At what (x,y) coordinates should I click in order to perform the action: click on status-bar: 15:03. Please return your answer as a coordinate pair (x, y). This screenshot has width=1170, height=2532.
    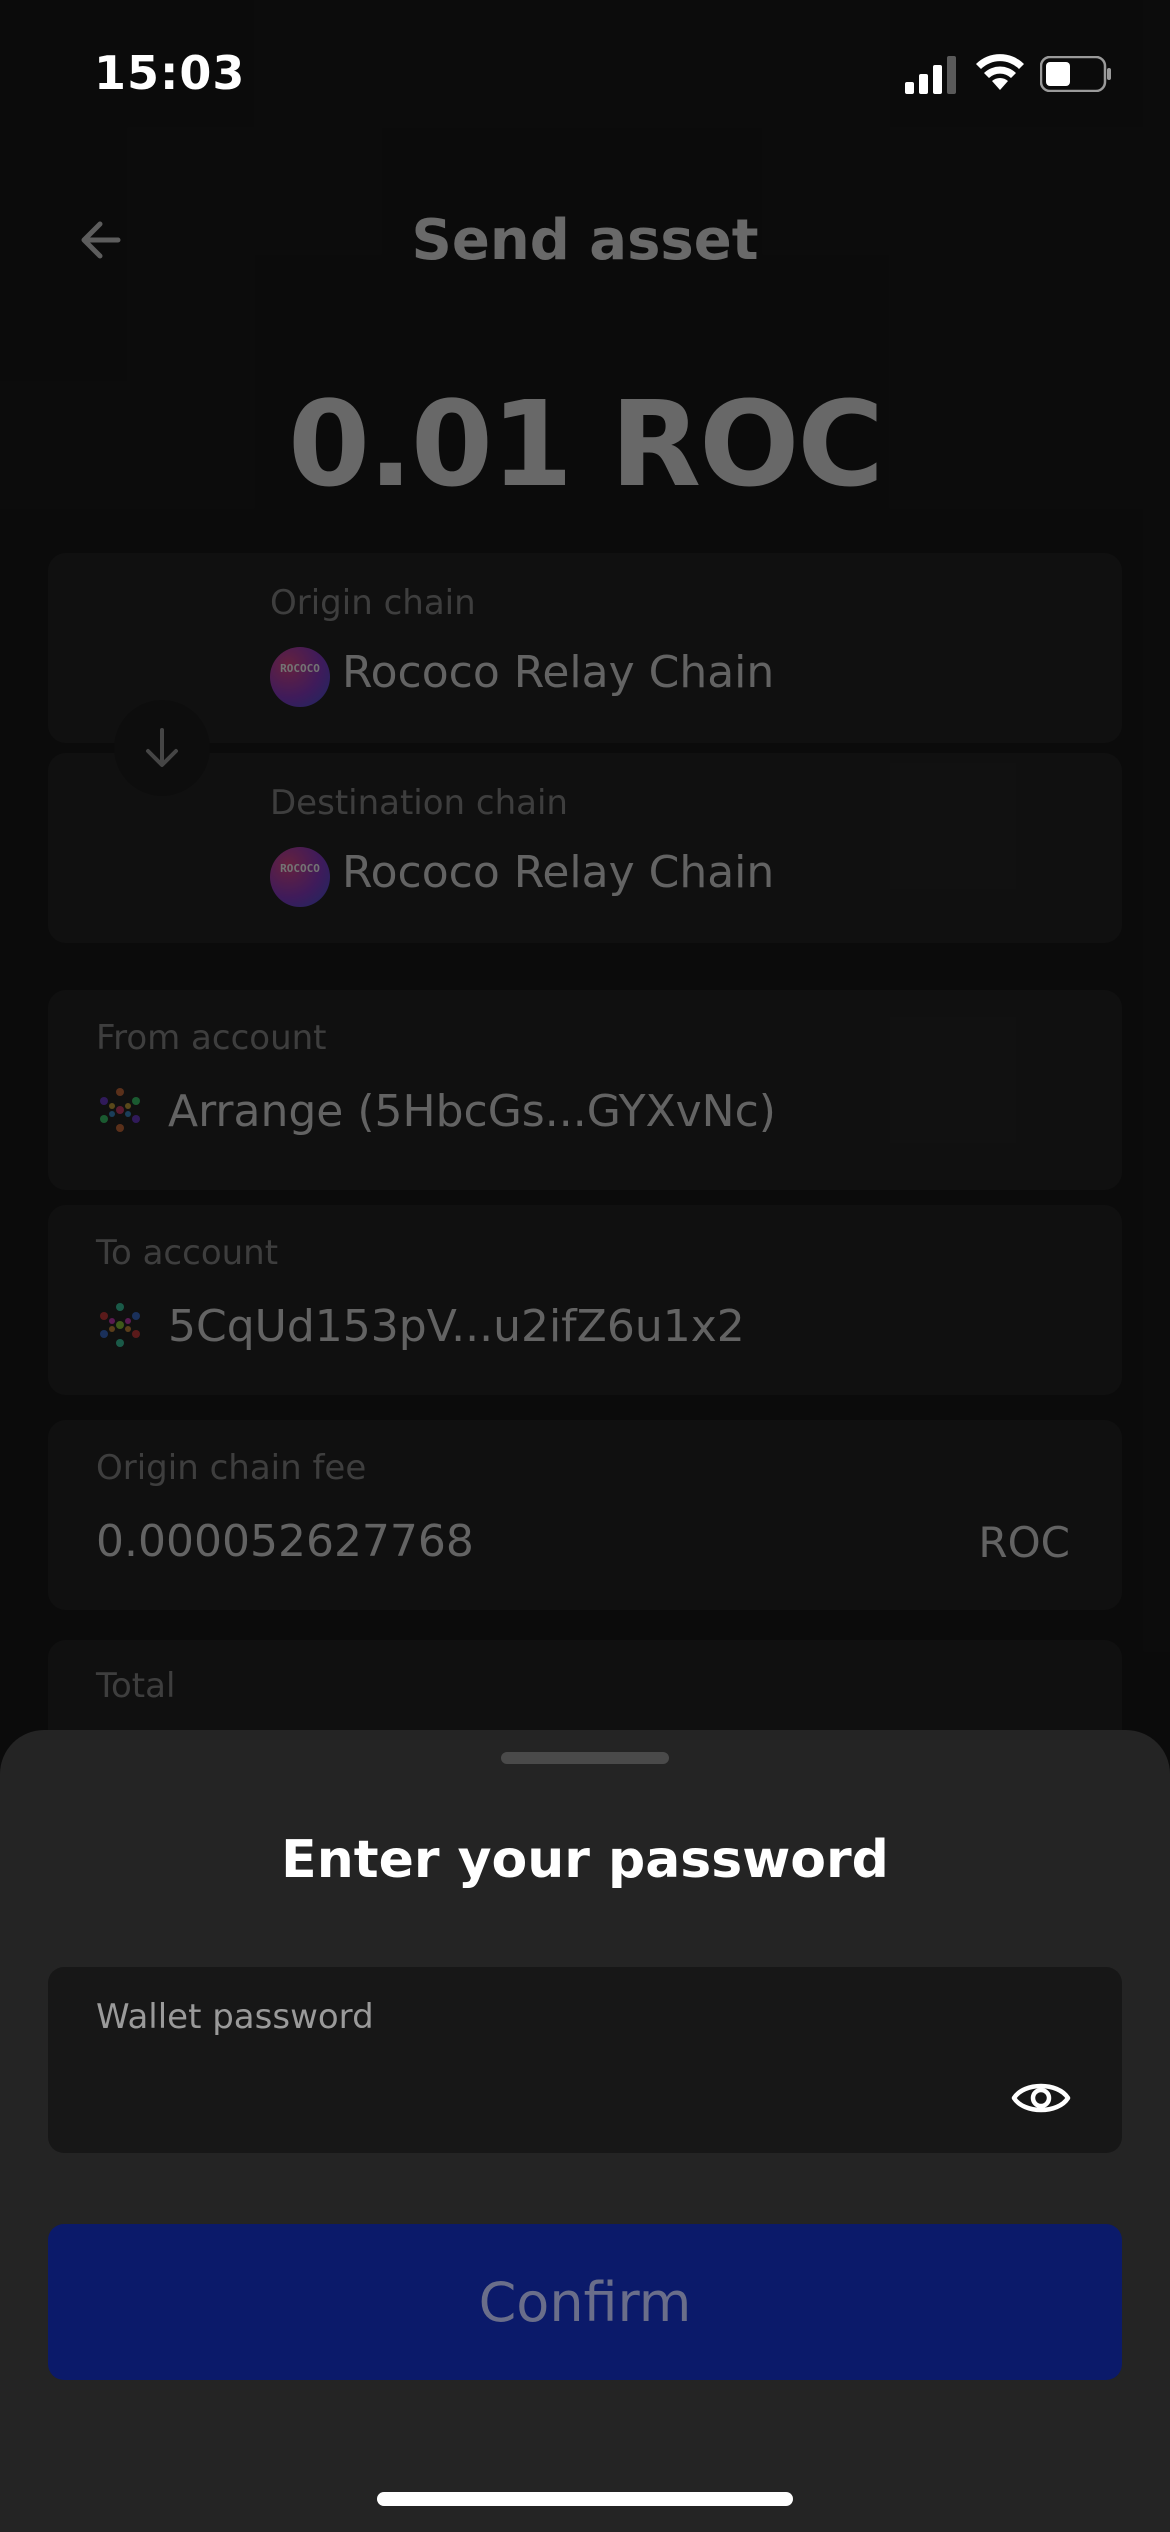
    Looking at the image, I should click on (585, 75).